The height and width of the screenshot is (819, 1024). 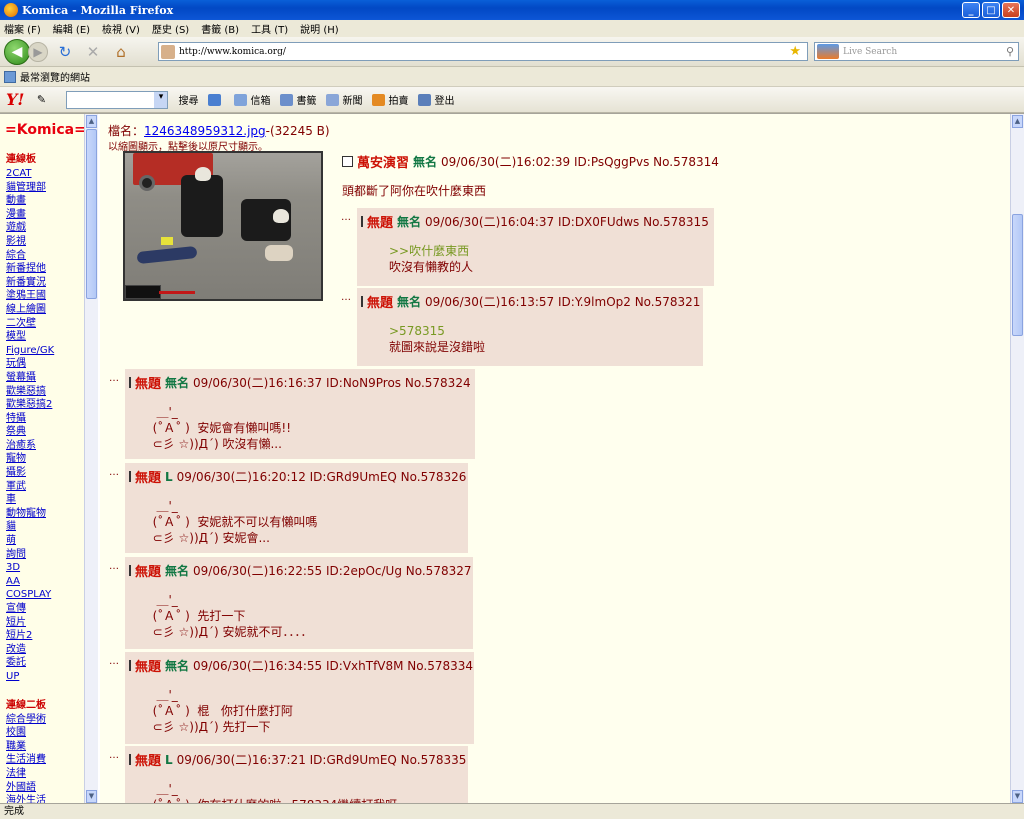 I want to click on board-link: 法律, so click(x=51, y=774).